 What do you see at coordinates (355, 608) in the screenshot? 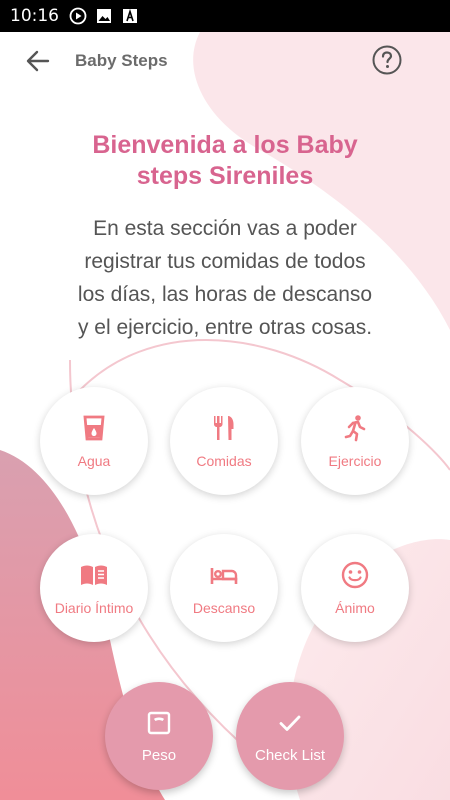
I see `option-label: Ánimo` at bounding box center [355, 608].